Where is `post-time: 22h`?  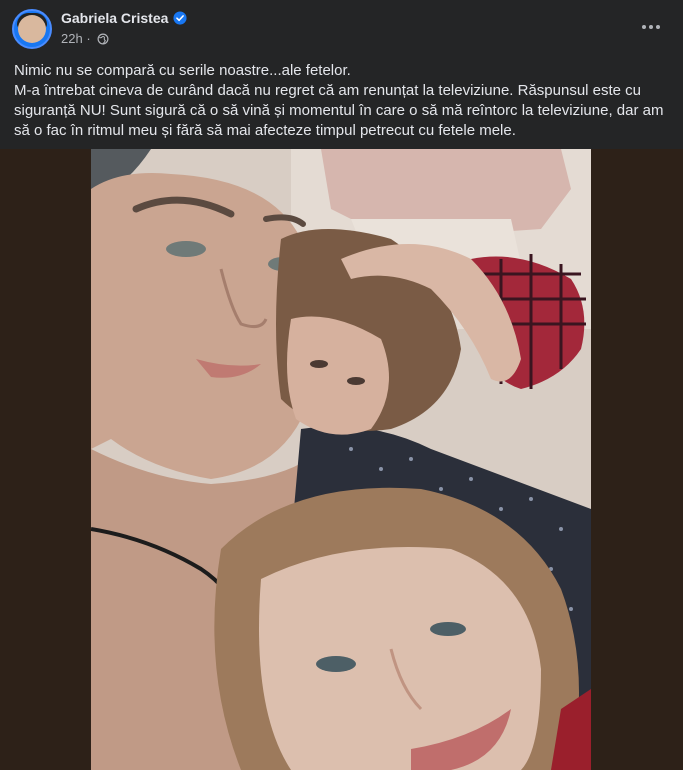
post-time: 22h is located at coordinates (72, 38).